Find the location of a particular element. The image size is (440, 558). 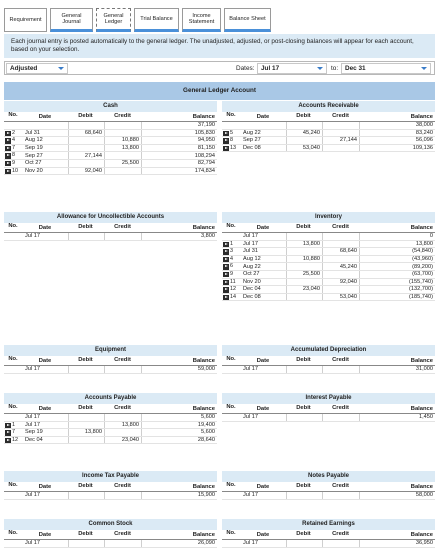

table-row: Jul 17 15,900 is located at coordinates (110, 496).